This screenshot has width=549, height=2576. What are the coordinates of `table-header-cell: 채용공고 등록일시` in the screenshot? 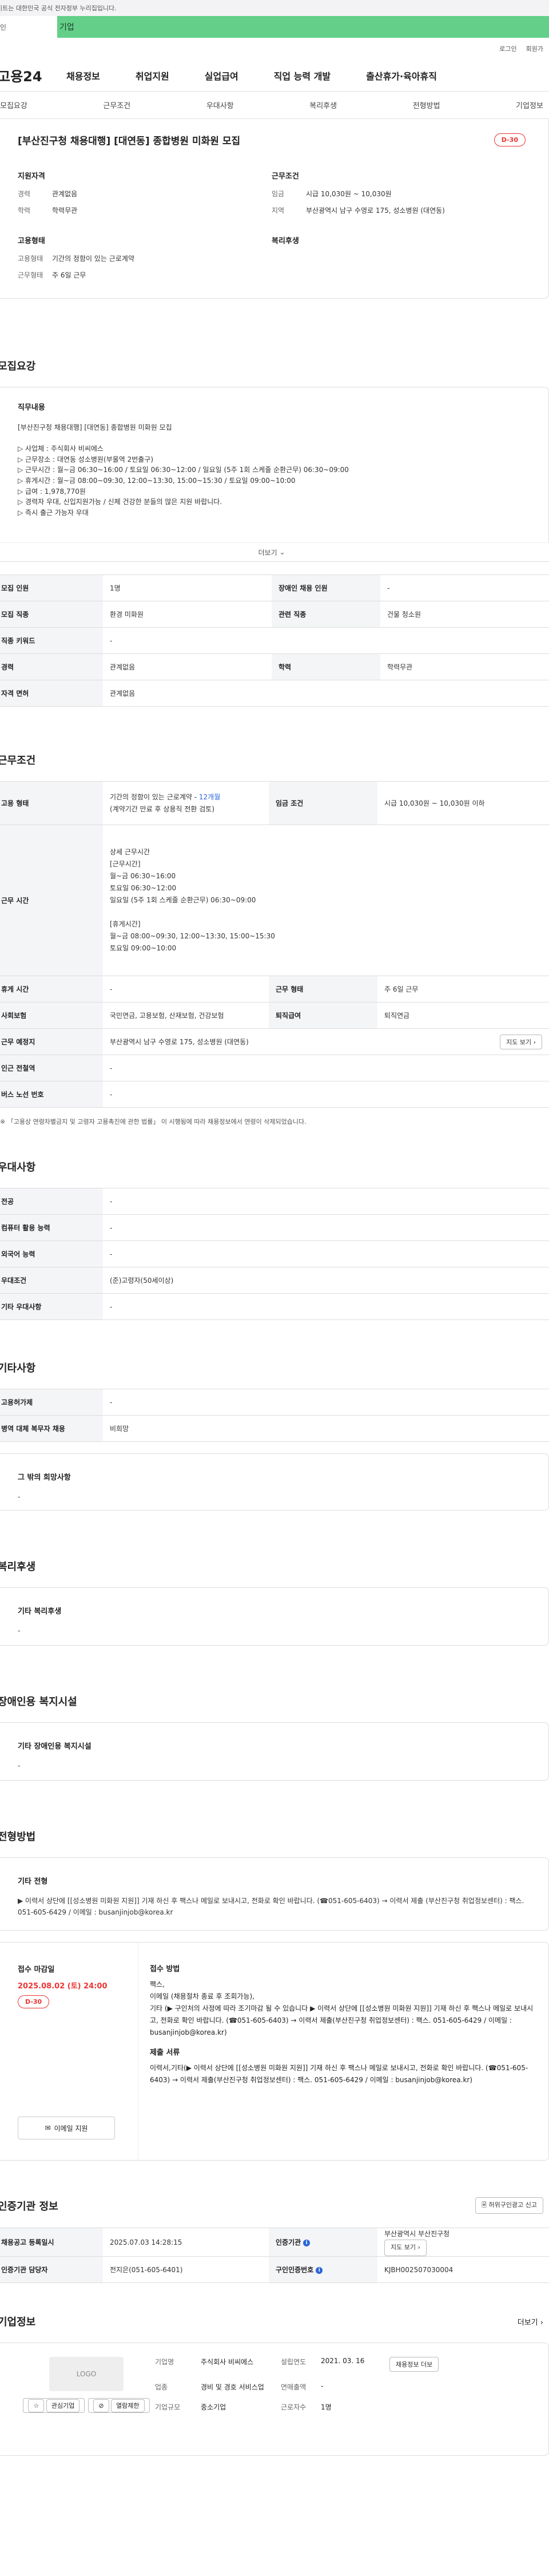 It's located at (51, 2242).